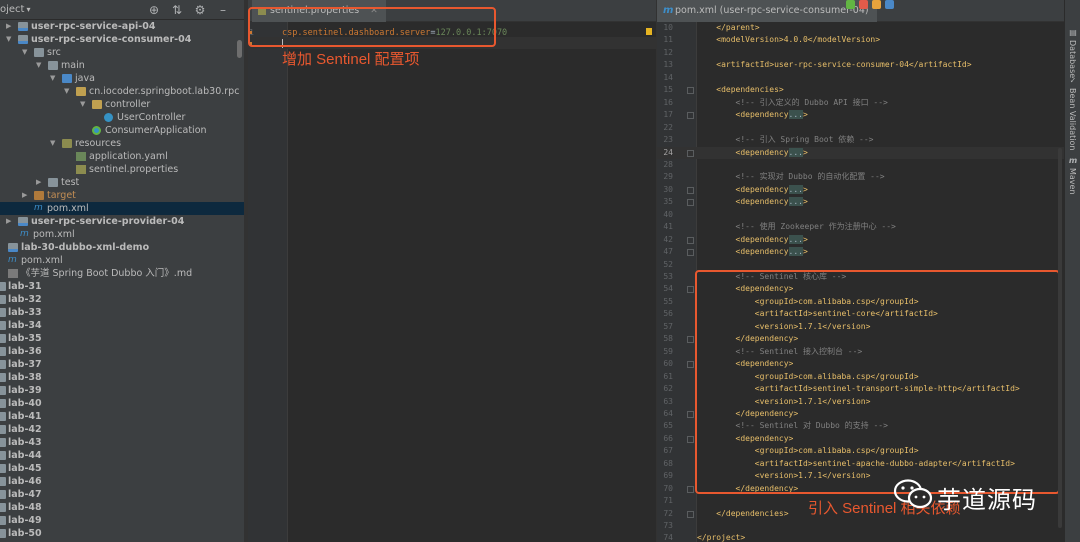 The image size is (1080, 542). Describe the element at coordinates (1060, 338) in the screenshot. I see `editor-scrollbar` at that location.